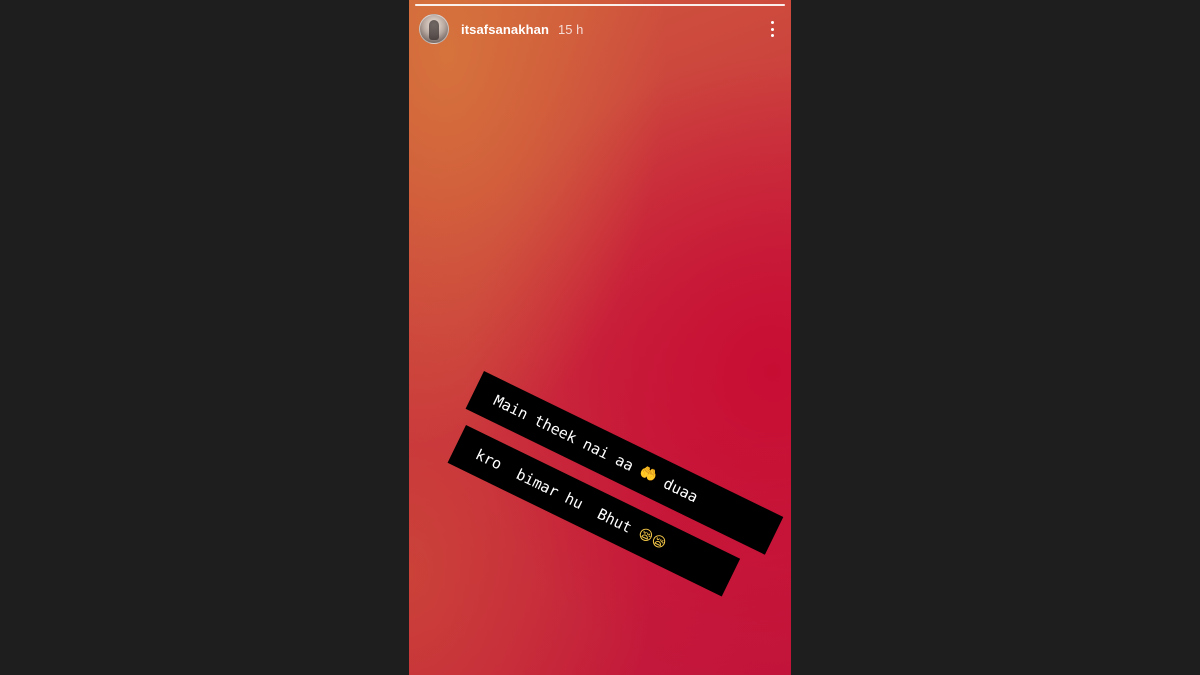 The height and width of the screenshot is (675, 1200). What do you see at coordinates (434, 29) in the screenshot?
I see `avatar` at bounding box center [434, 29].